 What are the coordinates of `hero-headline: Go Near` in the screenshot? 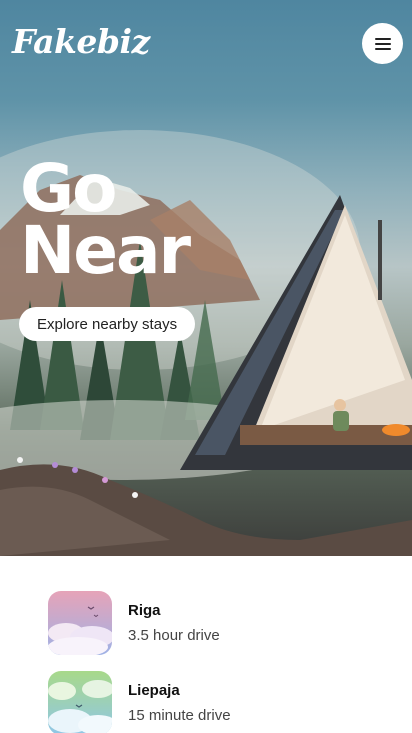 It's located at (105, 219).